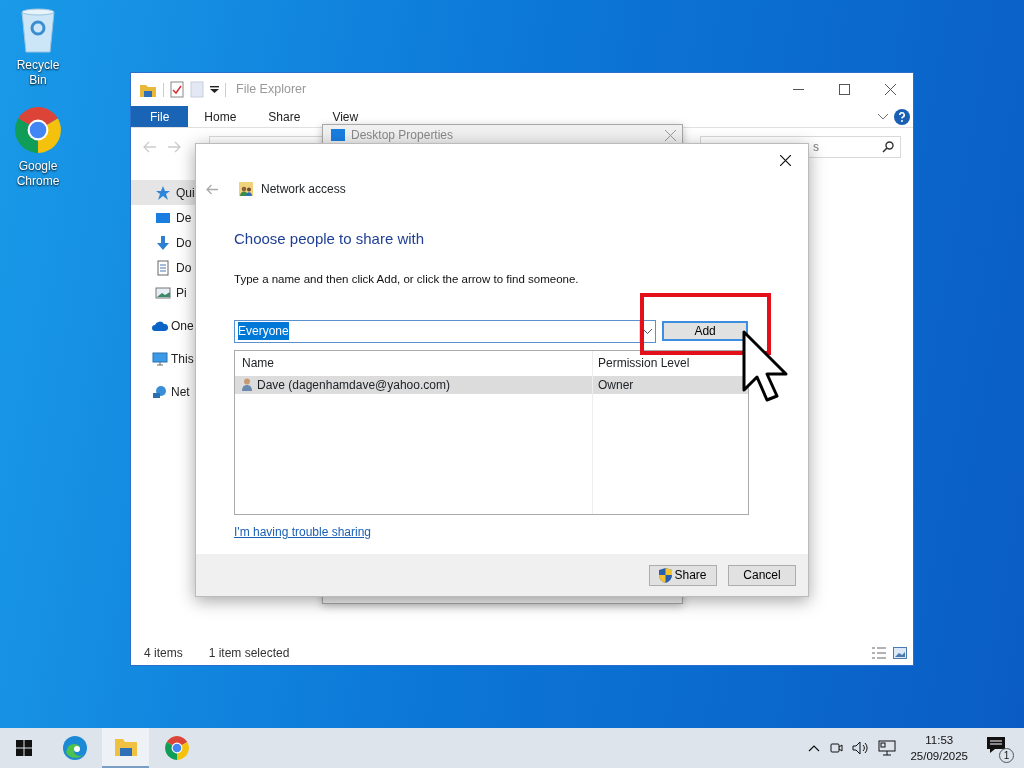  Describe the element at coordinates (902, 116) in the screenshot. I see `help-icon` at that location.